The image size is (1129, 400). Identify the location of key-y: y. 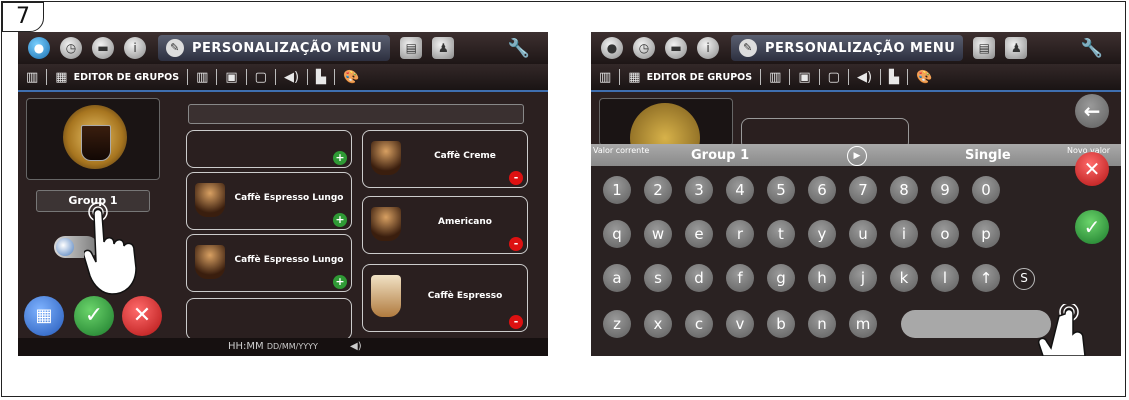
(822, 234).